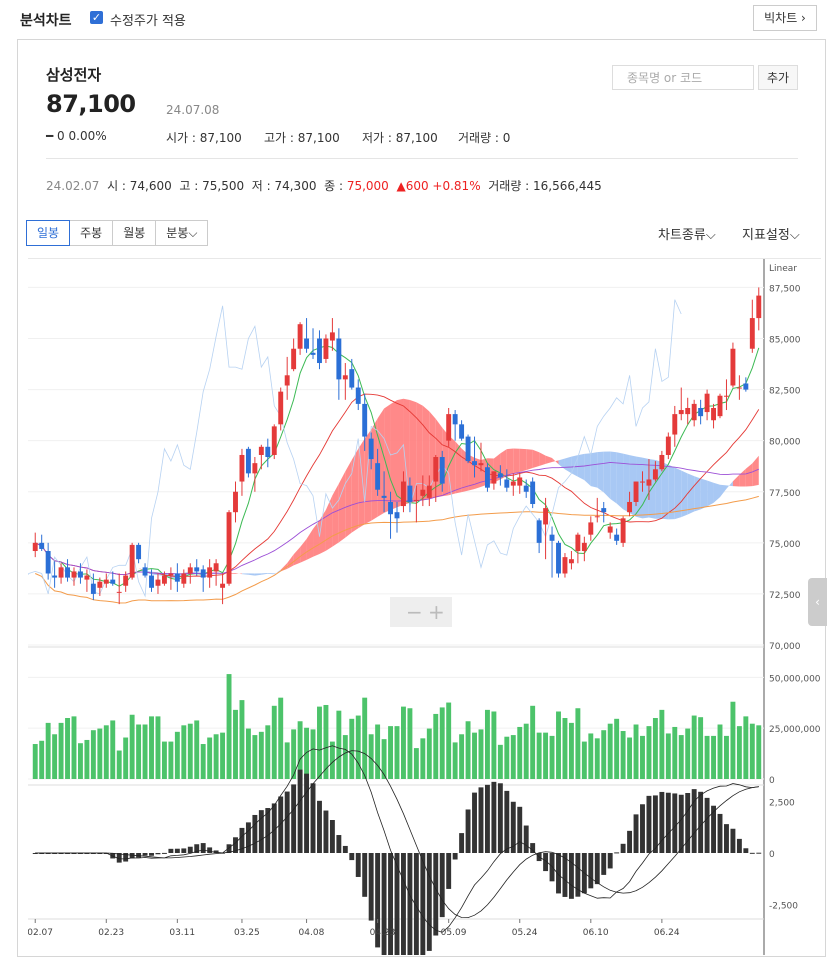 This screenshot has height=968, width=827. Describe the element at coordinates (785, 443) in the screenshot. I see `price-tick-label: 80,000` at that location.